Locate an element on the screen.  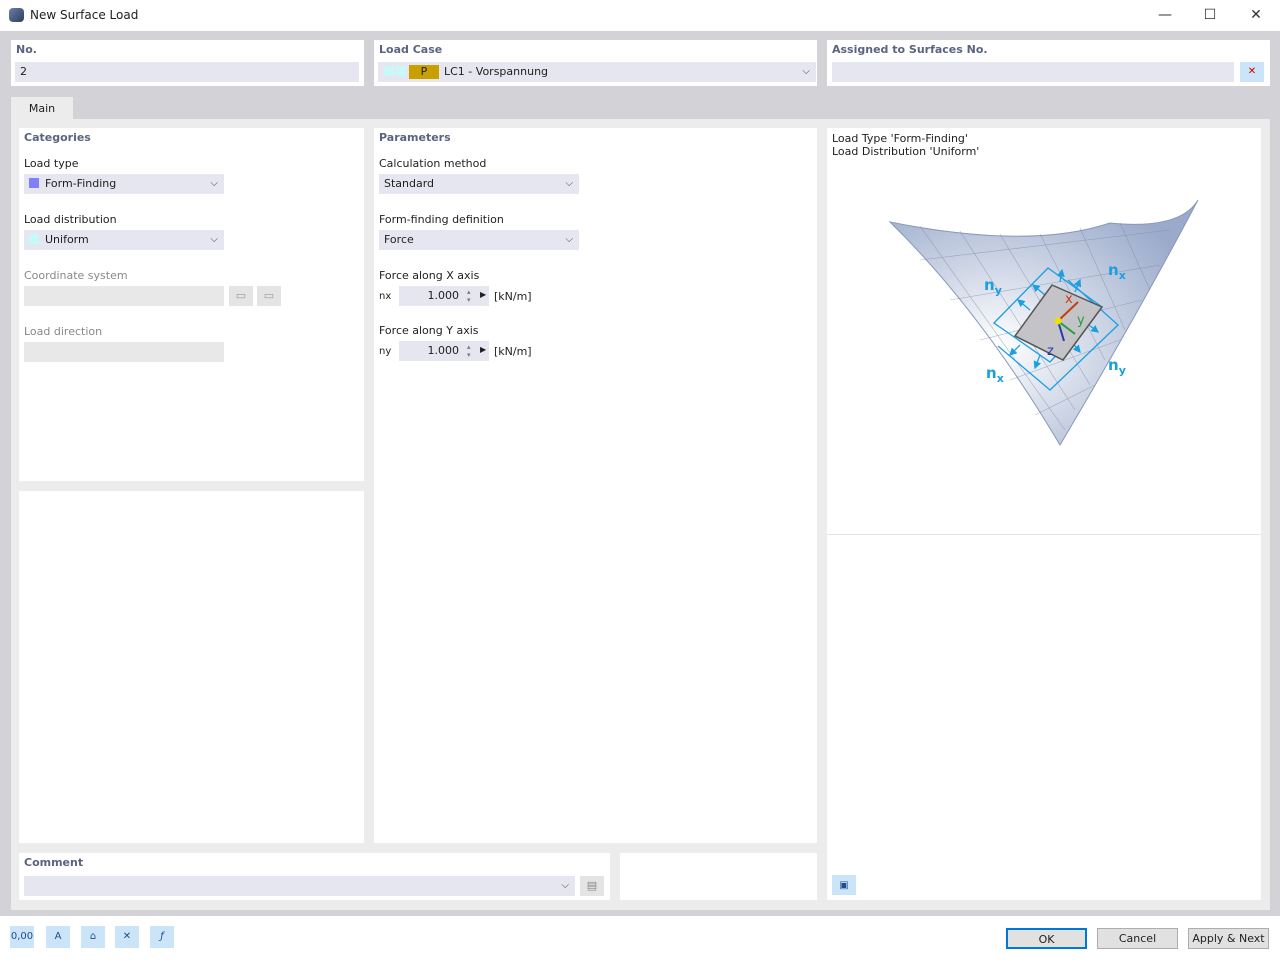
load-case-select: P LC1 - Vorspannung ⌵ is located at coordinates (597, 72).